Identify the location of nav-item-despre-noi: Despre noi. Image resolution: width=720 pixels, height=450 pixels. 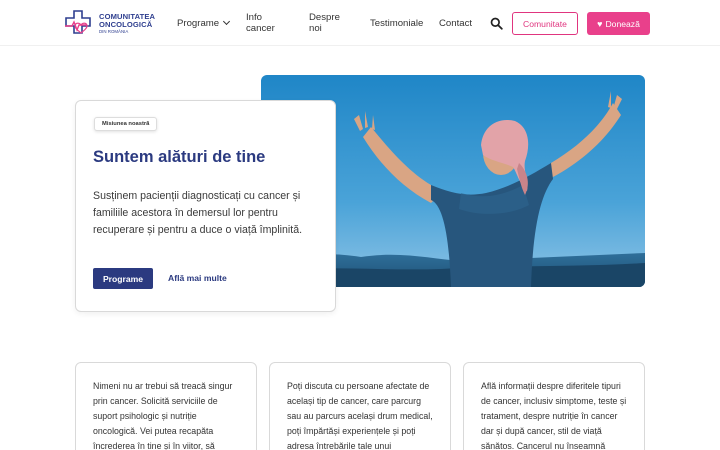
(324, 23).